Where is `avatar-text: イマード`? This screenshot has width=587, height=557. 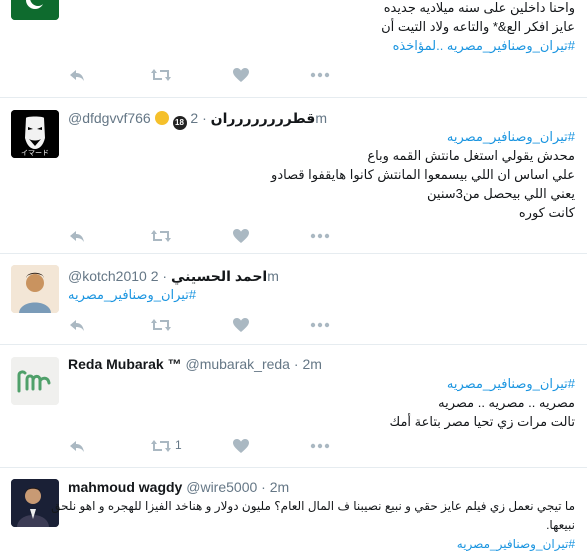 avatar-text: イマード is located at coordinates (35, 153).